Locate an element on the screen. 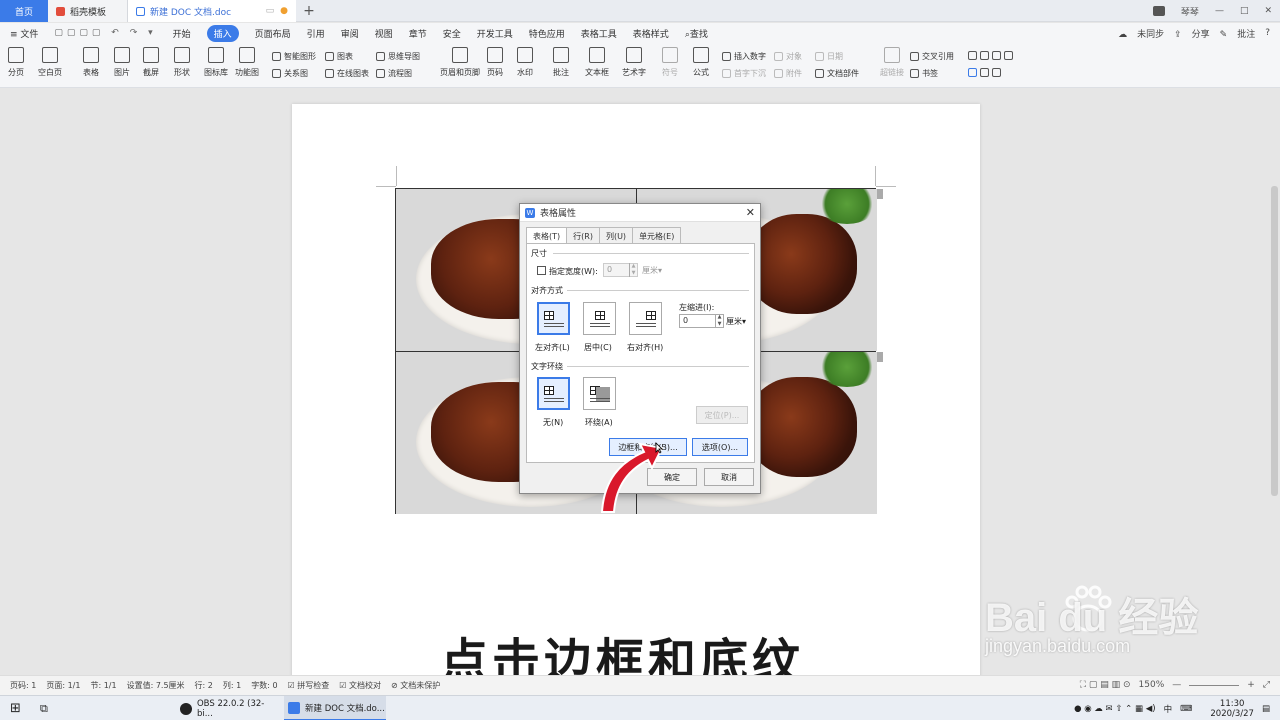  quick-access-icons: ▢▢▢▢ ↶ ↷ ▾ is located at coordinates (105, 33).